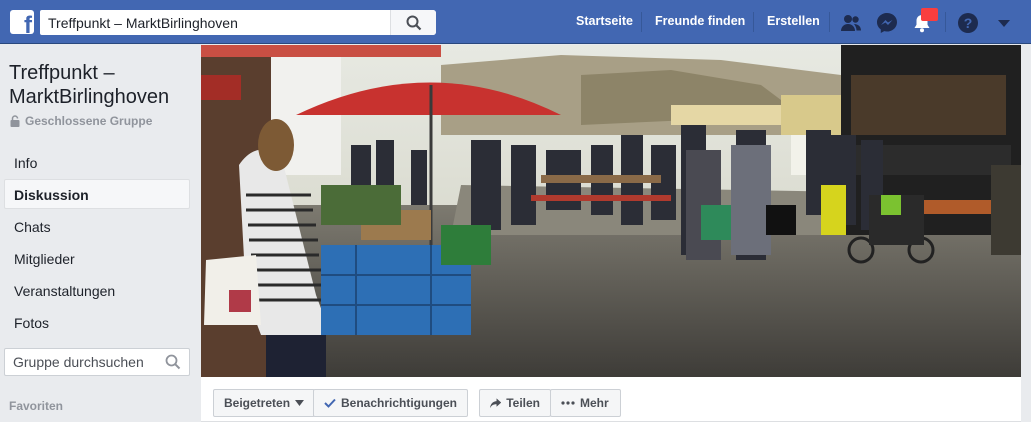  Describe the element at coordinates (568, 403) in the screenshot. I see `more-dots-icon` at that location.